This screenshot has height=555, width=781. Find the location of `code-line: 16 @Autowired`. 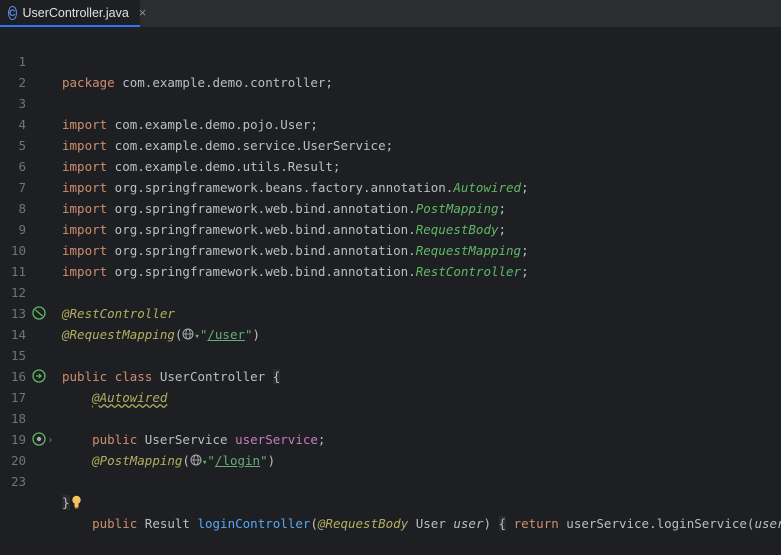

code-line: 16 @Autowired is located at coordinates (390, 375).